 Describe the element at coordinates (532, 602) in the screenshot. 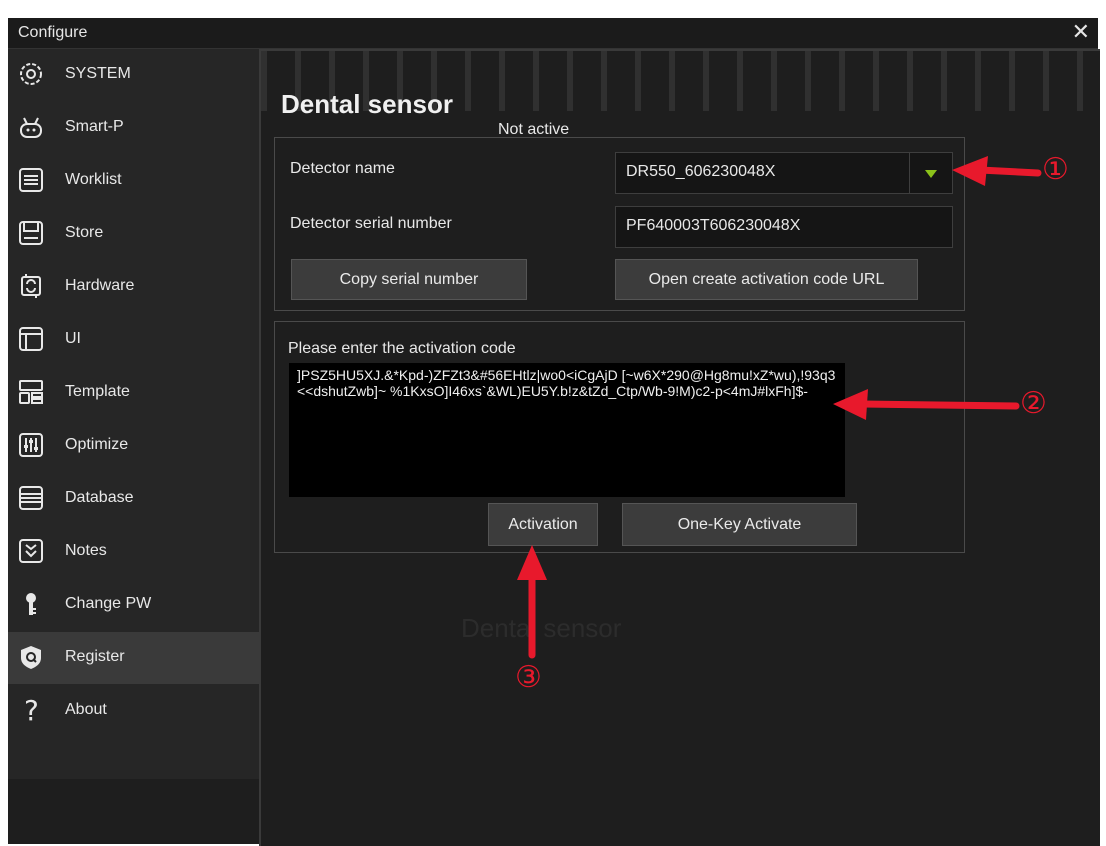

I see `arrow-three` at that location.